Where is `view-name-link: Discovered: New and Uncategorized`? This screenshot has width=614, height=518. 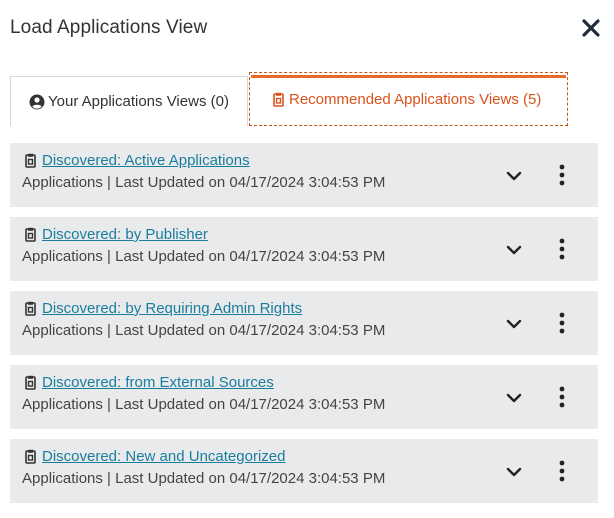
view-name-link: Discovered: New and Uncategorized is located at coordinates (163, 456).